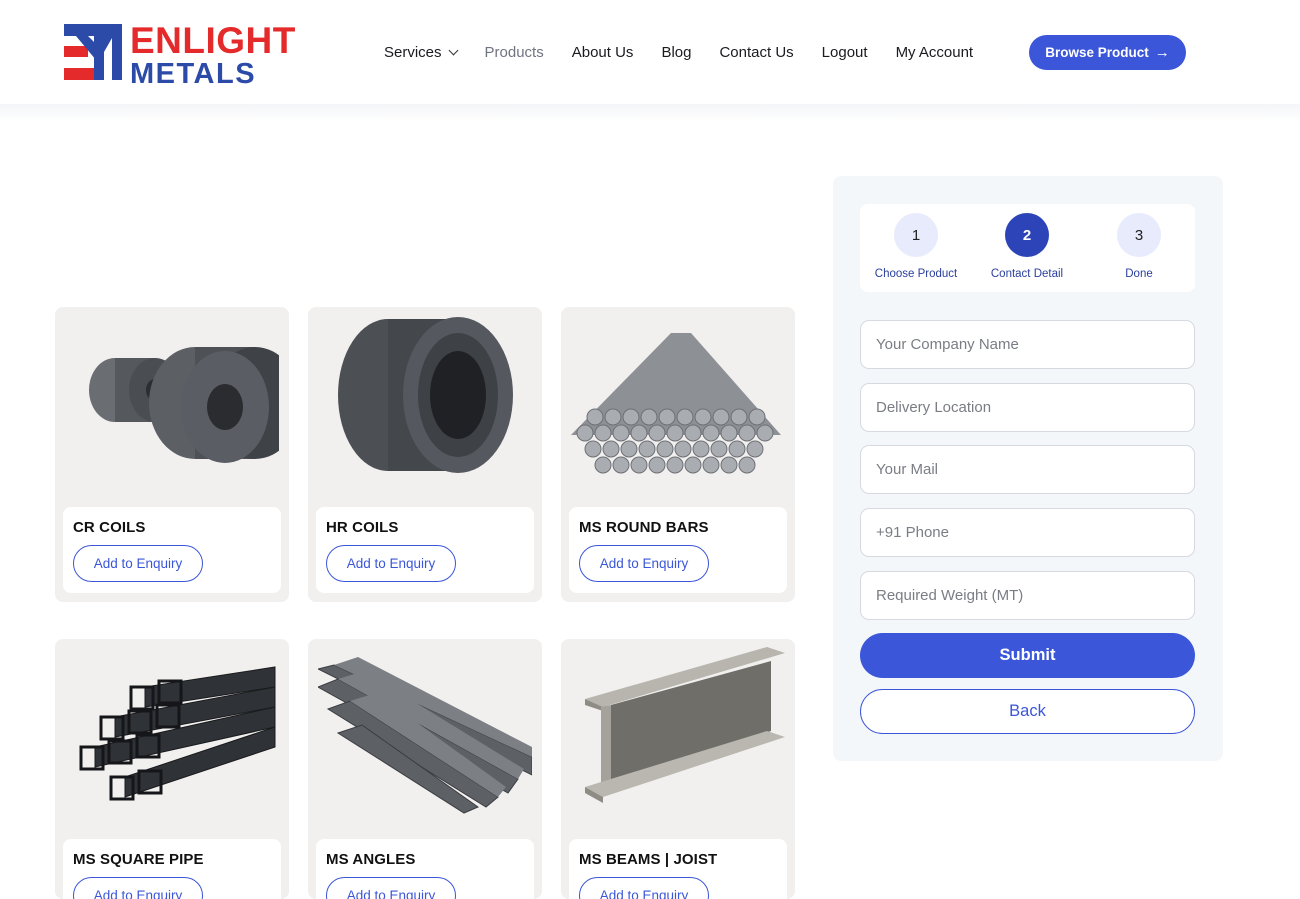 Image resolution: width=1300 pixels, height=899 pixels. Describe the element at coordinates (1162, 52) in the screenshot. I see `arrow-right-icon: →` at that location.